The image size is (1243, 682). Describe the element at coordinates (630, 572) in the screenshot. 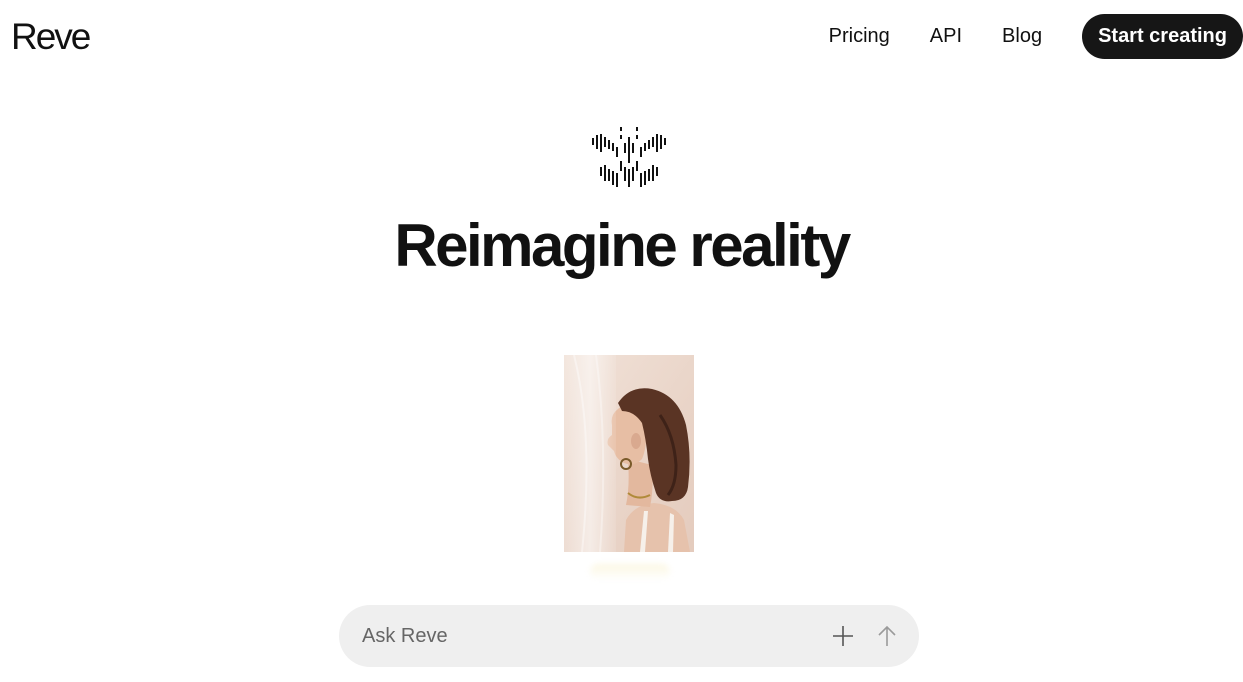

I see `photo-reflection` at that location.